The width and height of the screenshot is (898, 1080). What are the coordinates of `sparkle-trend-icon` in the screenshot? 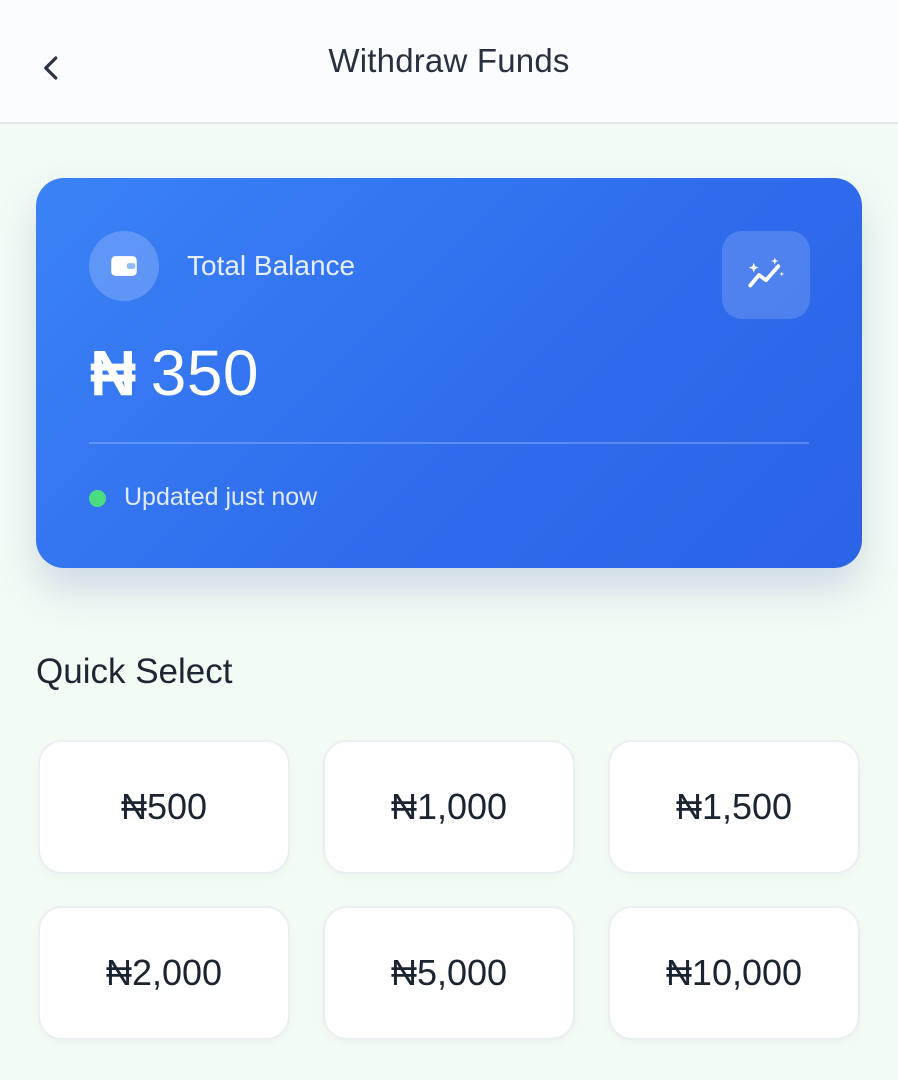 It's located at (766, 272).